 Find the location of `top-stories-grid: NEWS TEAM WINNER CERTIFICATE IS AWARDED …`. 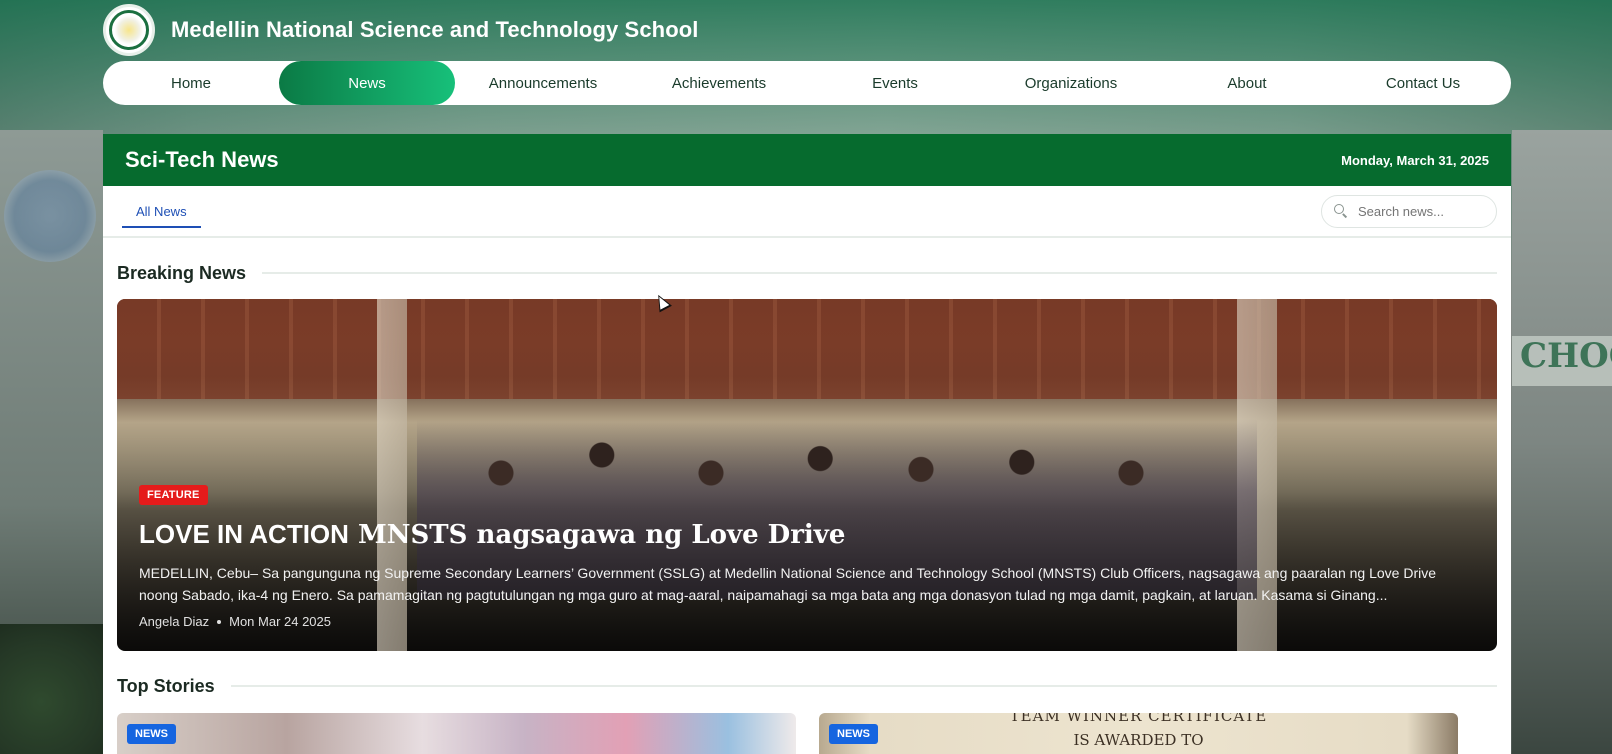

top-stories-grid: NEWS TEAM WINNER CERTIFICATE IS AWARDED … is located at coordinates (807, 733).